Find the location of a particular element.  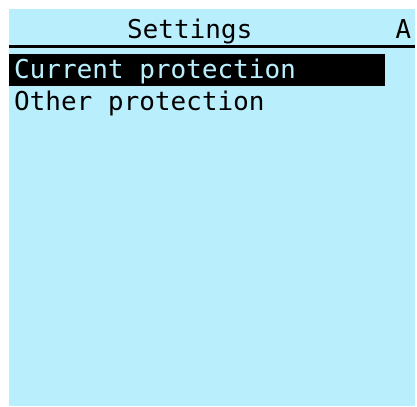

header-bar: Settings A is located at coordinates (212, 30).